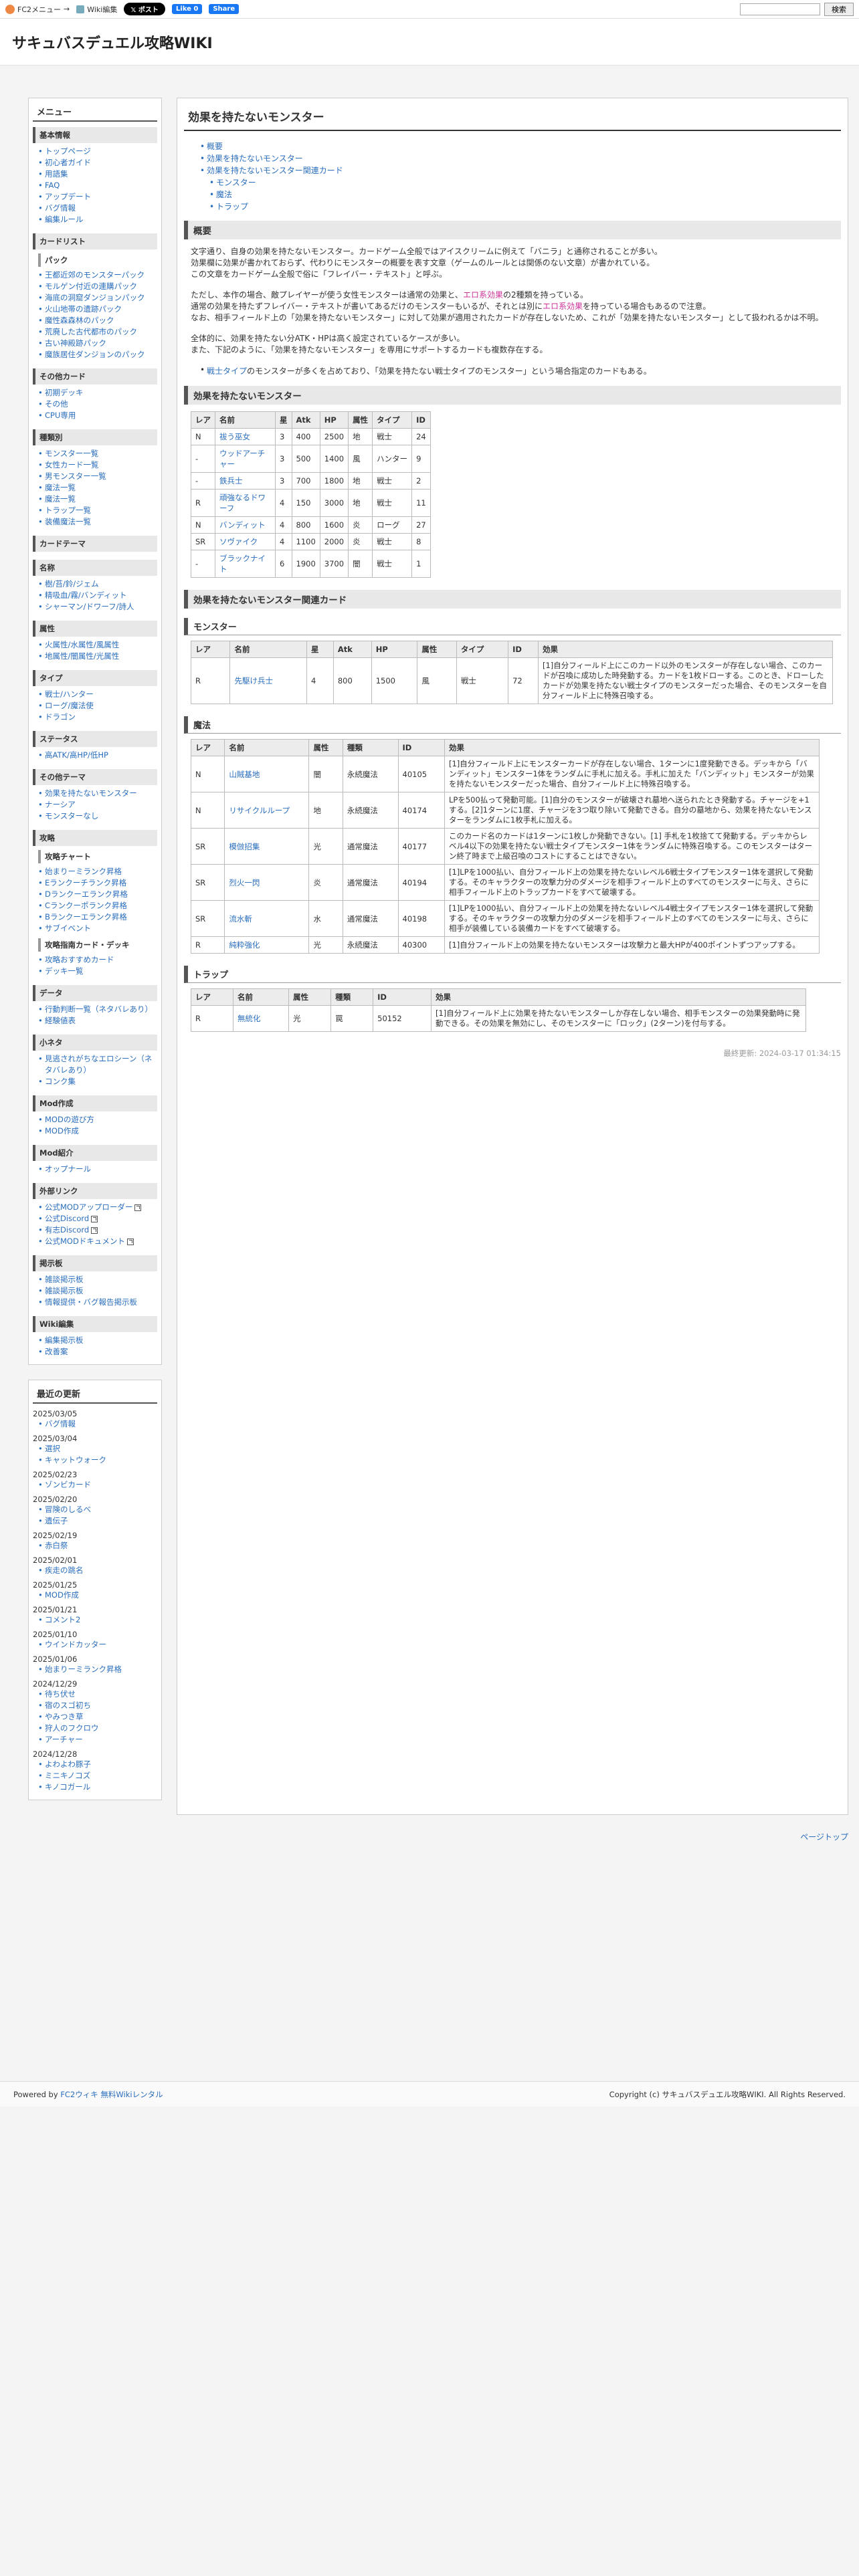 The height and width of the screenshot is (2576, 859). I want to click on fc2-menu: FC2メニュー →, so click(37, 9).